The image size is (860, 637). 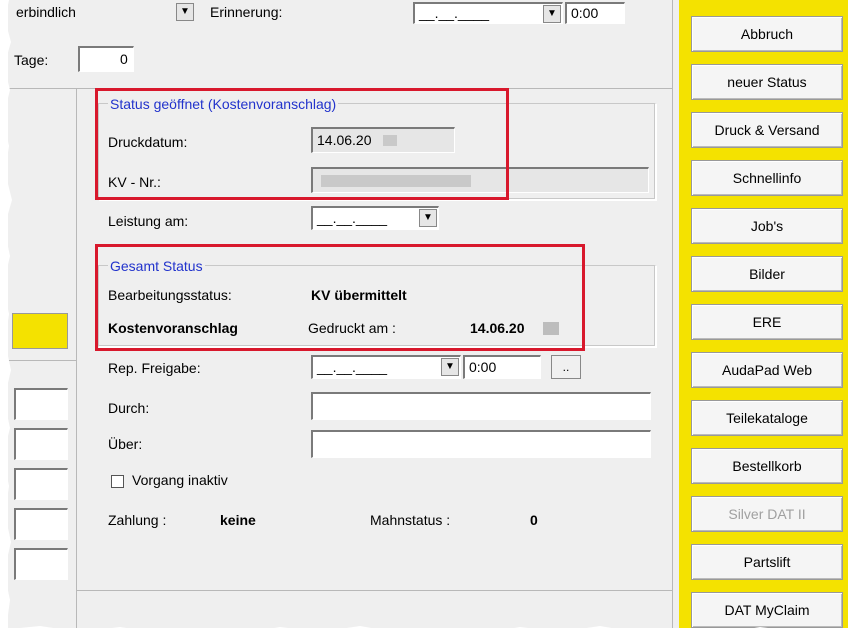 I want to click on mahnstatus-label: Mahnstatus :, so click(x=410, y=520).